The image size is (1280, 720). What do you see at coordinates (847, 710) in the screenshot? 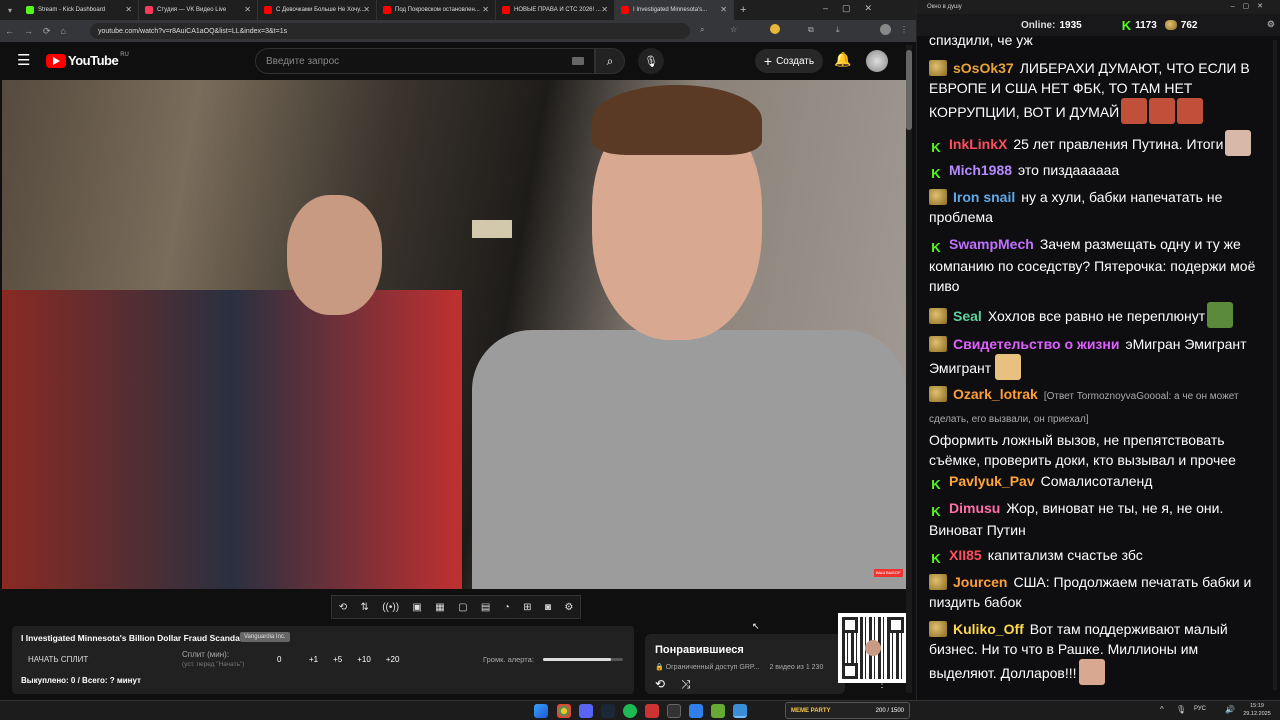
I see `meme-party-widget: MEME PARTY 200 / 1500` at bounding box center [847, 710].